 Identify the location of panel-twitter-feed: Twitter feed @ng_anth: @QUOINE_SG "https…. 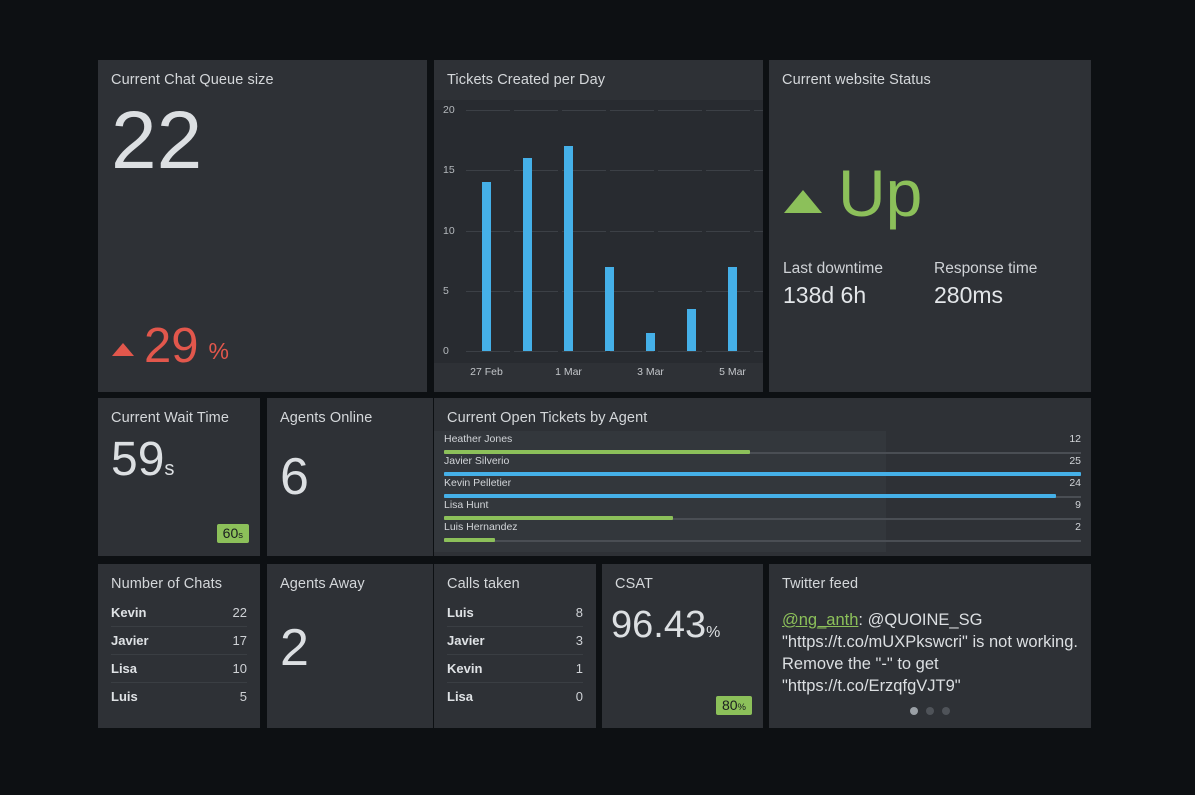
(930, 646).